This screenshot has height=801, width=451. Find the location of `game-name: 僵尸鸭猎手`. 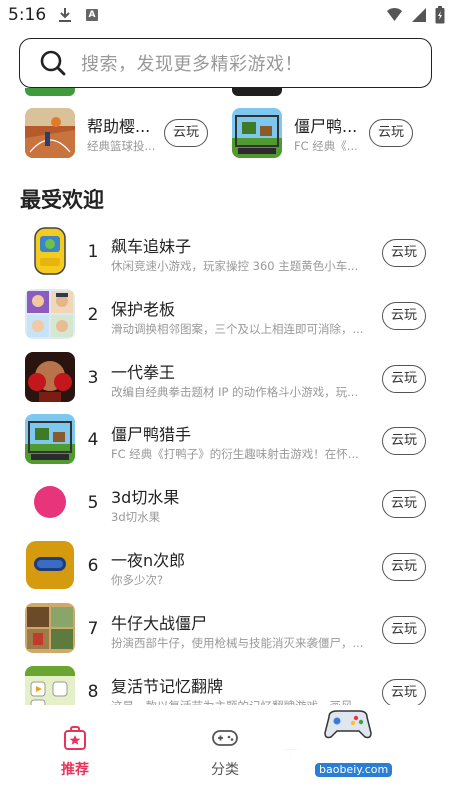

game-name: 僵尸鸭猎手 is located at coordinates (151, 434).